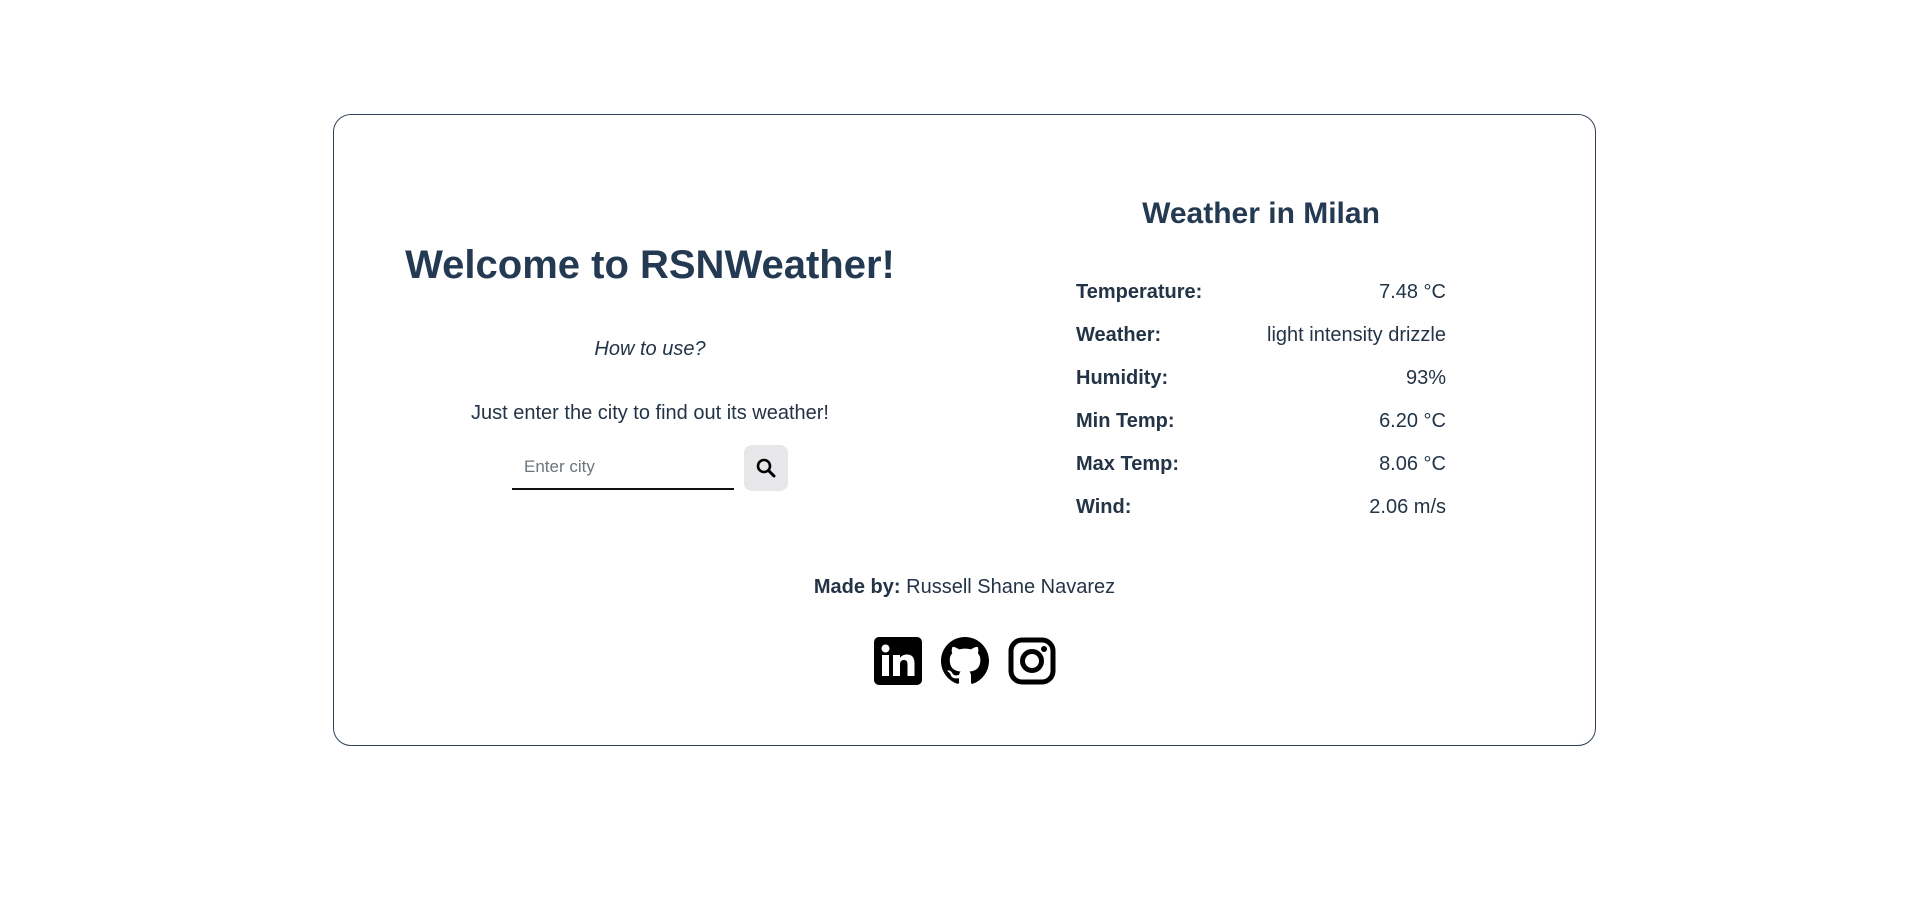 Image resolution: width=1919 pixels, height=907 pixels. What do you see at coordinates (1125, 421) in the screenshot?
I see `stat-label: Min Temp:` at bounding box center [1125, 421].